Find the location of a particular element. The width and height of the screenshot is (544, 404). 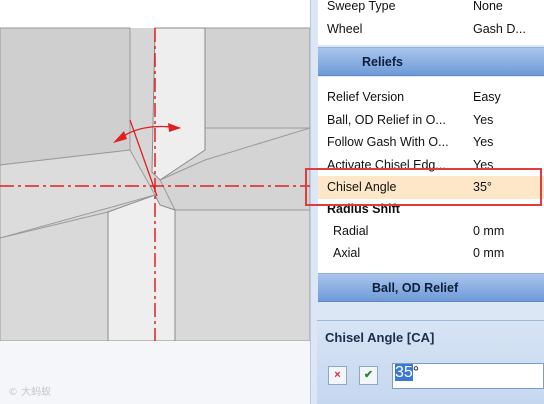

input-value: 35 is located at coordinates (404, 372).